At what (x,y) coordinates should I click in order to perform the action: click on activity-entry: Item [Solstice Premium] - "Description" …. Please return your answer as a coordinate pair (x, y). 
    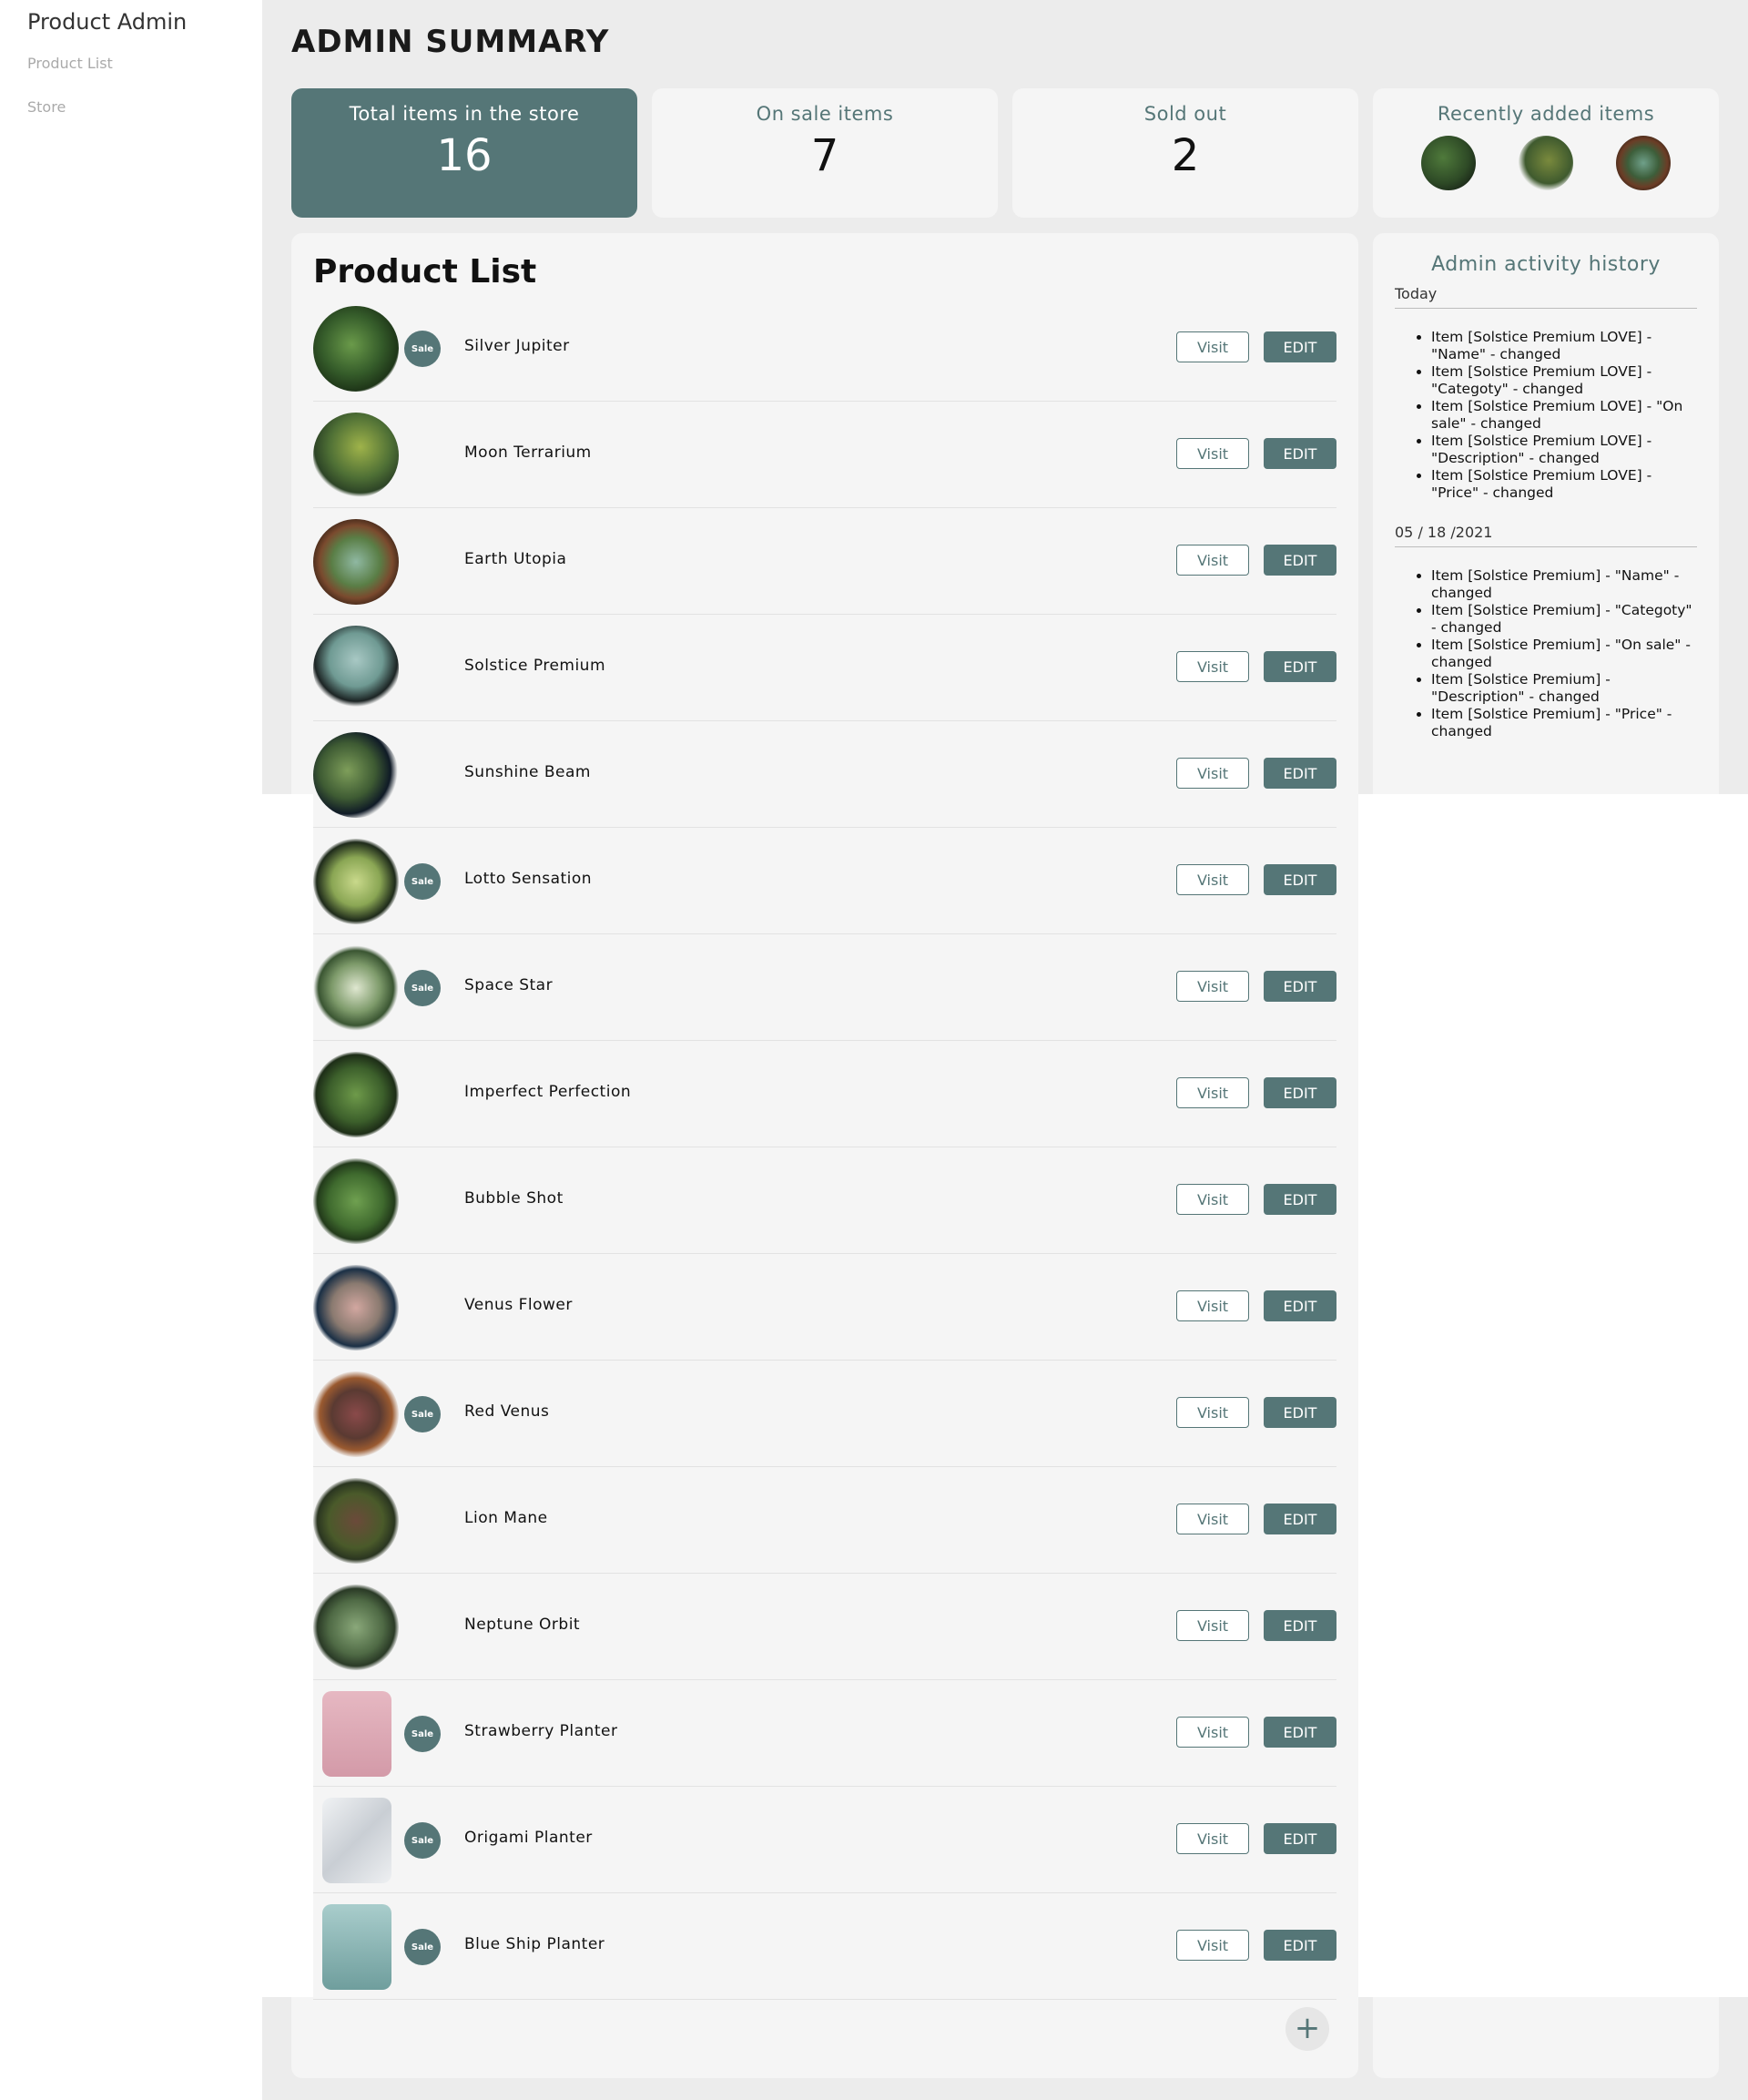
    Looking at the image, I should click on (1564, 688).